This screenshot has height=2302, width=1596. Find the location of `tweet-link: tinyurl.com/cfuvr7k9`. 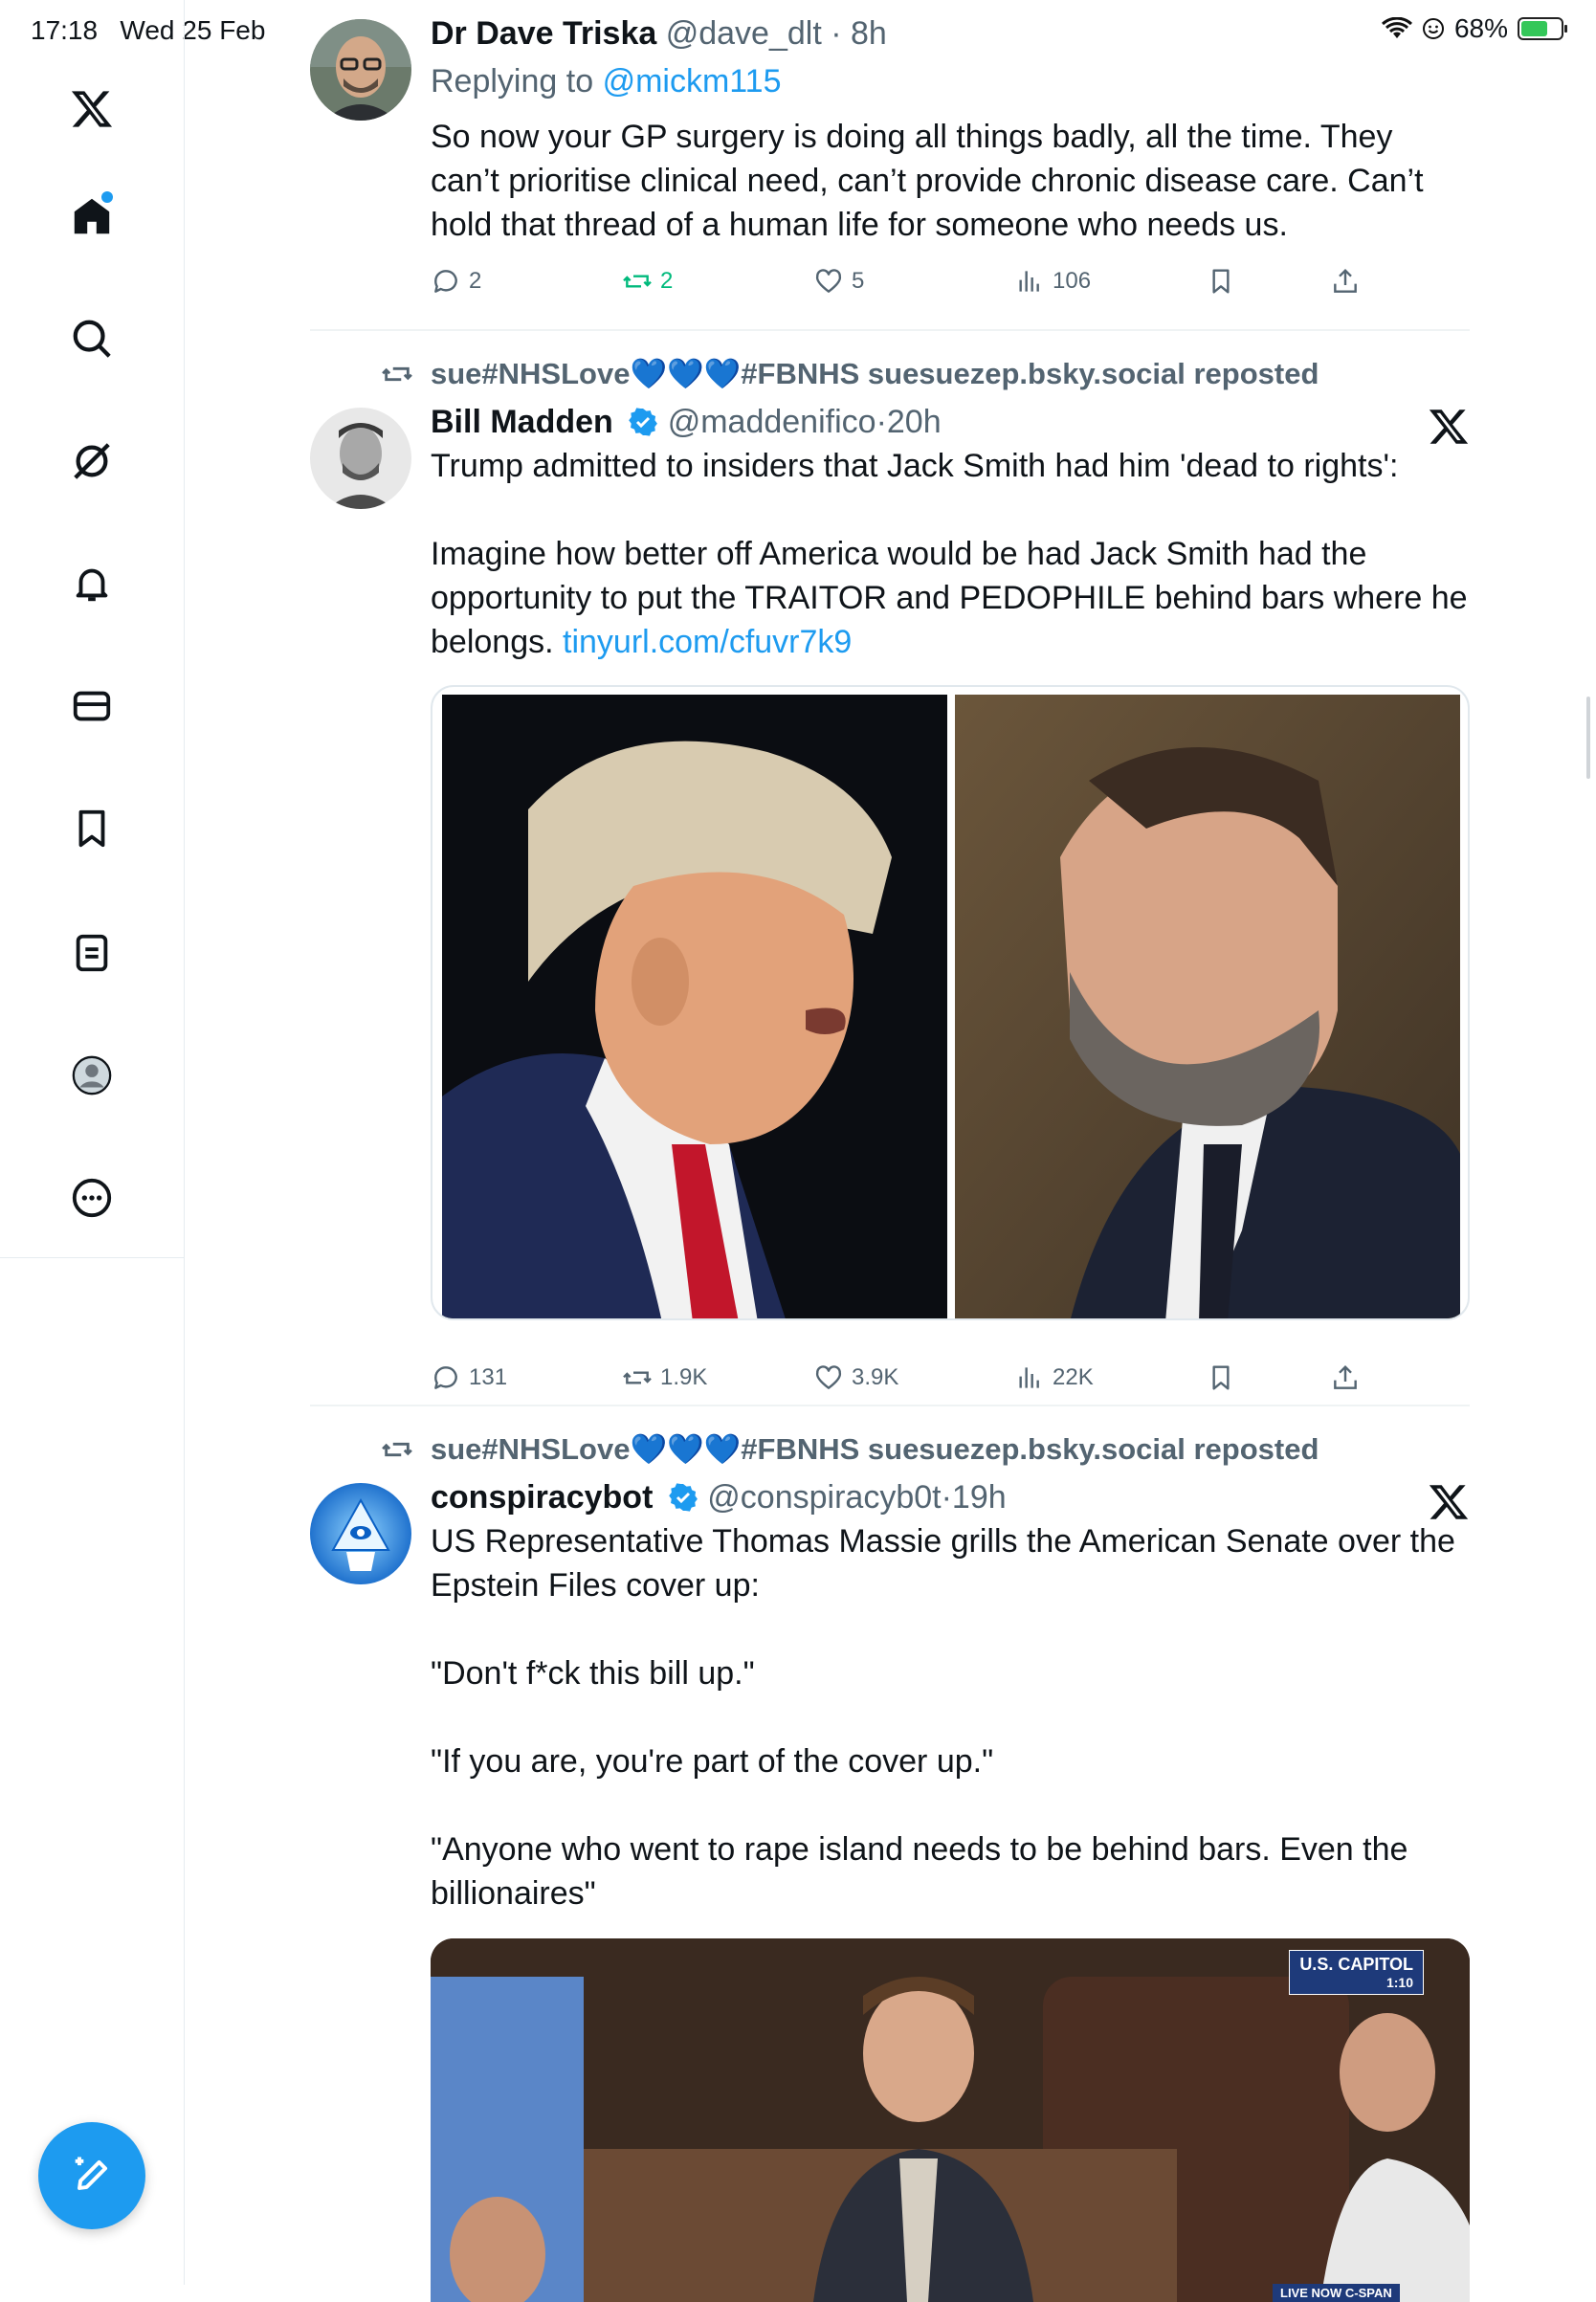

tweet-link: tinyurl.com/cfuvr7k9 is located at coordinates (708, 642).